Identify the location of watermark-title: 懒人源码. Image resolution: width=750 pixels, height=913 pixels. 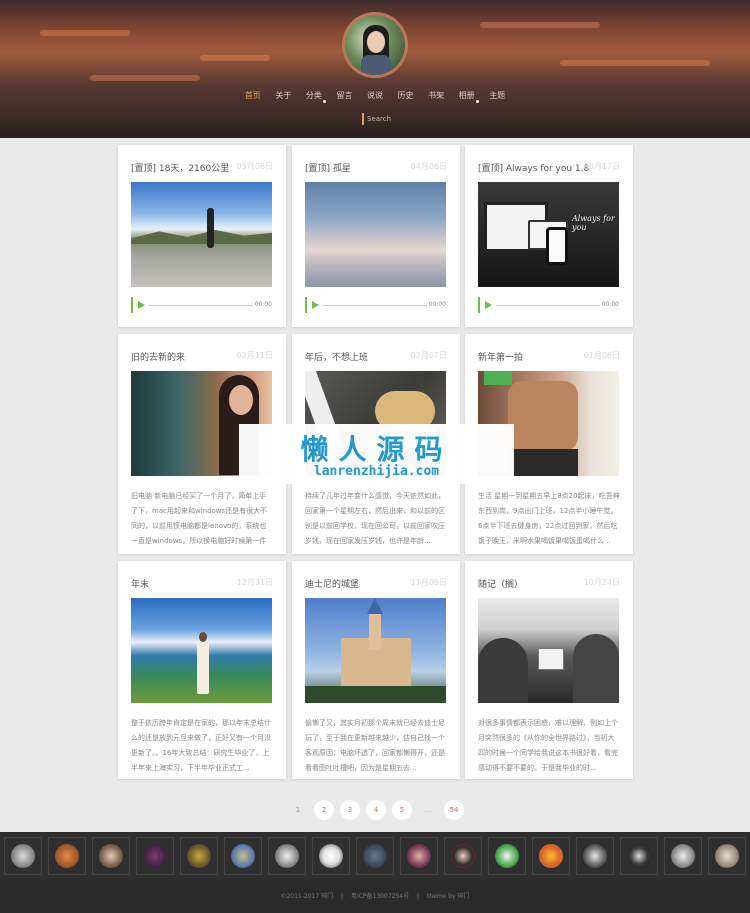
(376, 449).